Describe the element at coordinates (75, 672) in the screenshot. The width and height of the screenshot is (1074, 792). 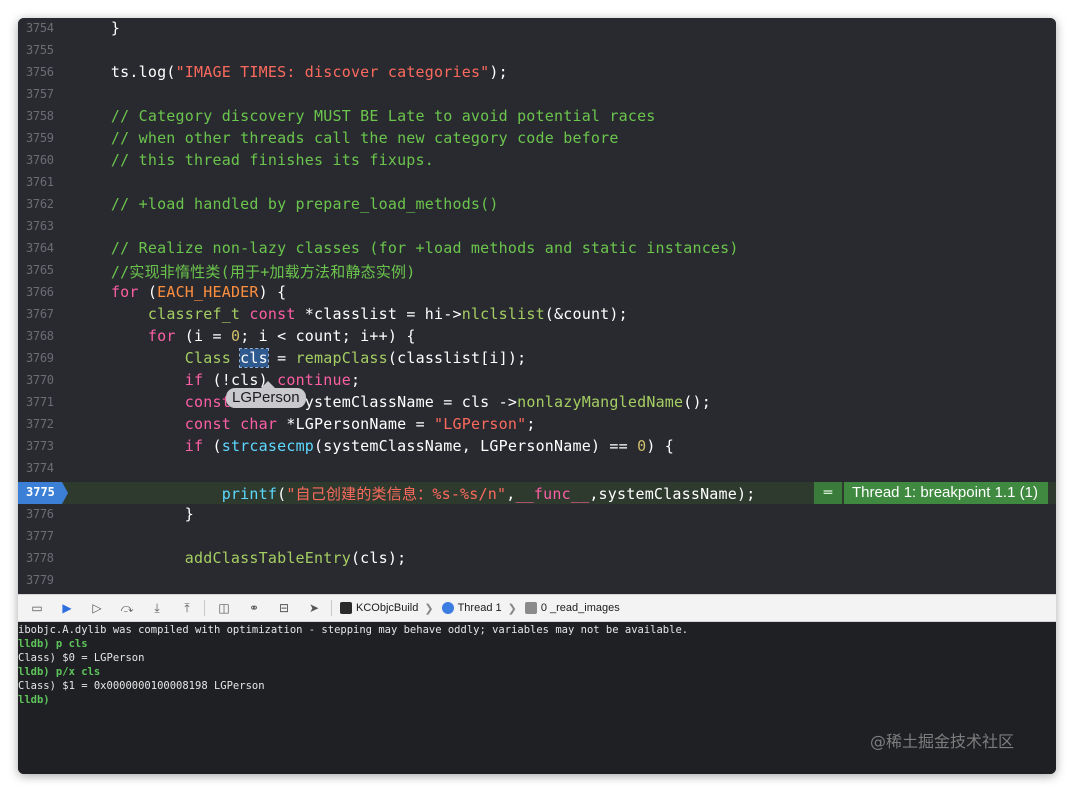
I see `console-text: p/x cls` at that location.